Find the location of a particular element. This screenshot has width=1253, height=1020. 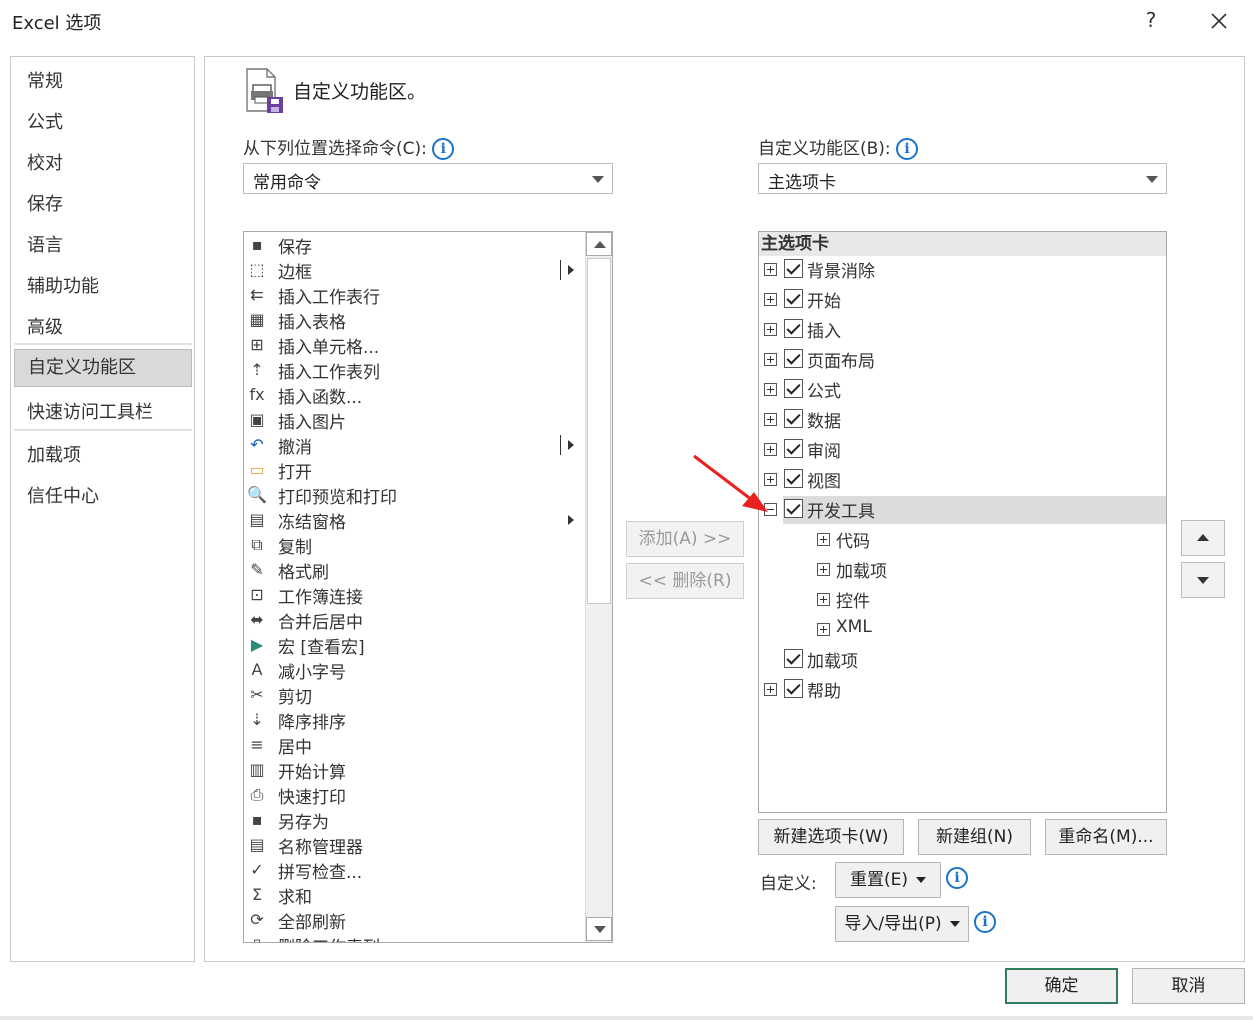

new-group-button: 新建组(N) is located at coordinates (974, 837).